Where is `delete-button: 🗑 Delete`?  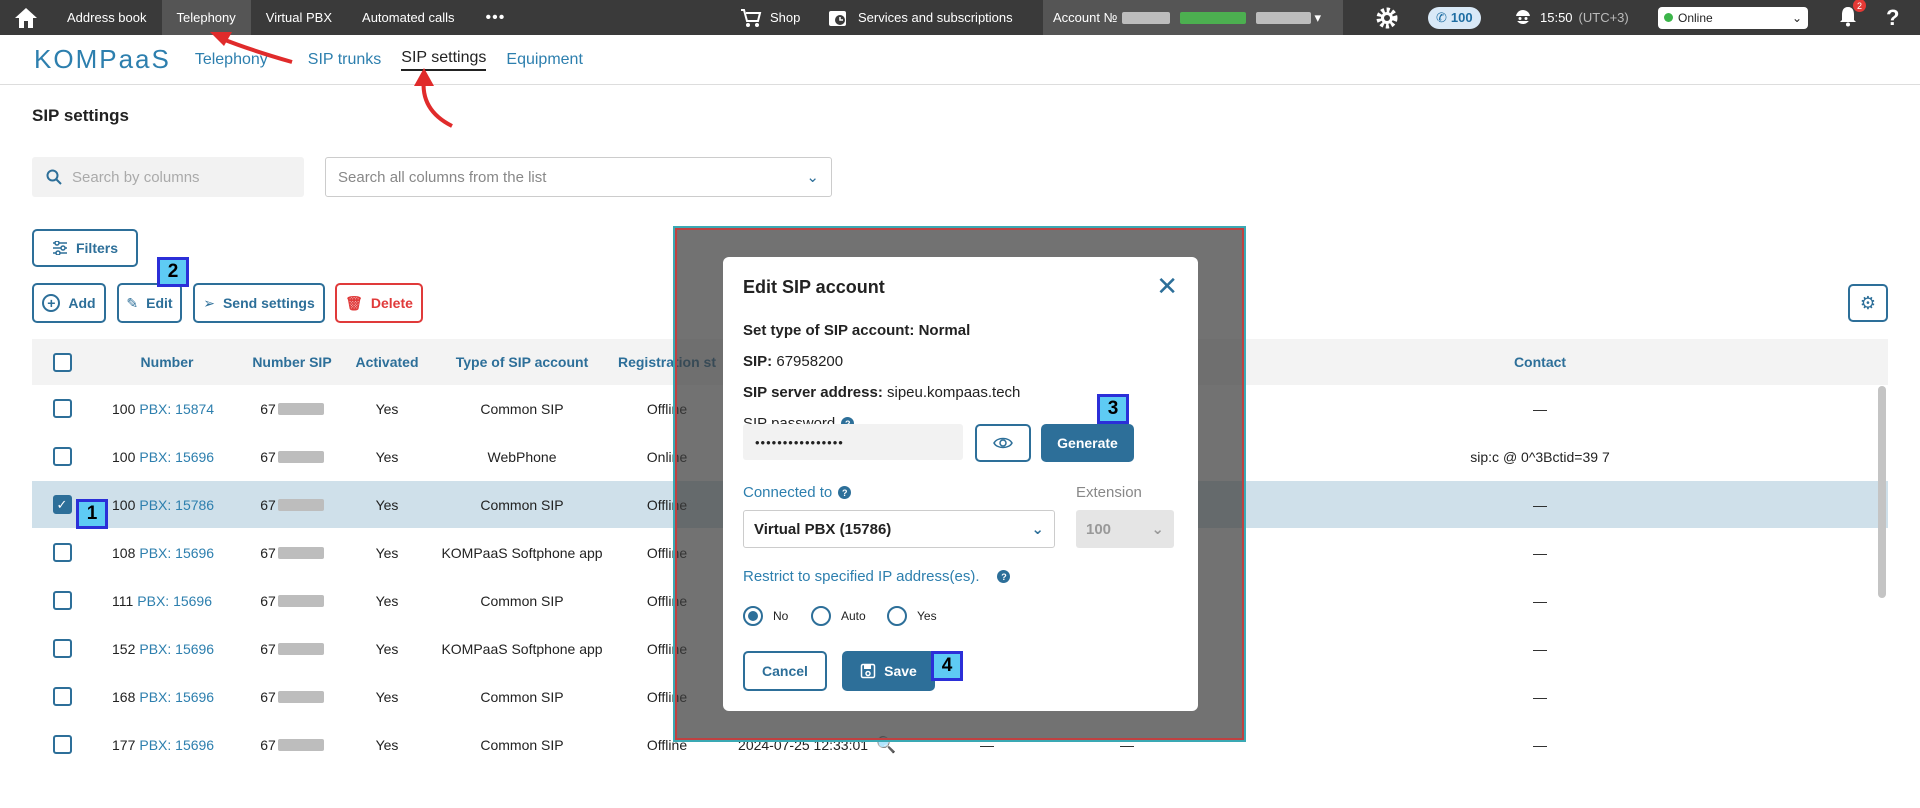
delete-button: 🗑 Delete is located at coordinates (379, 303).